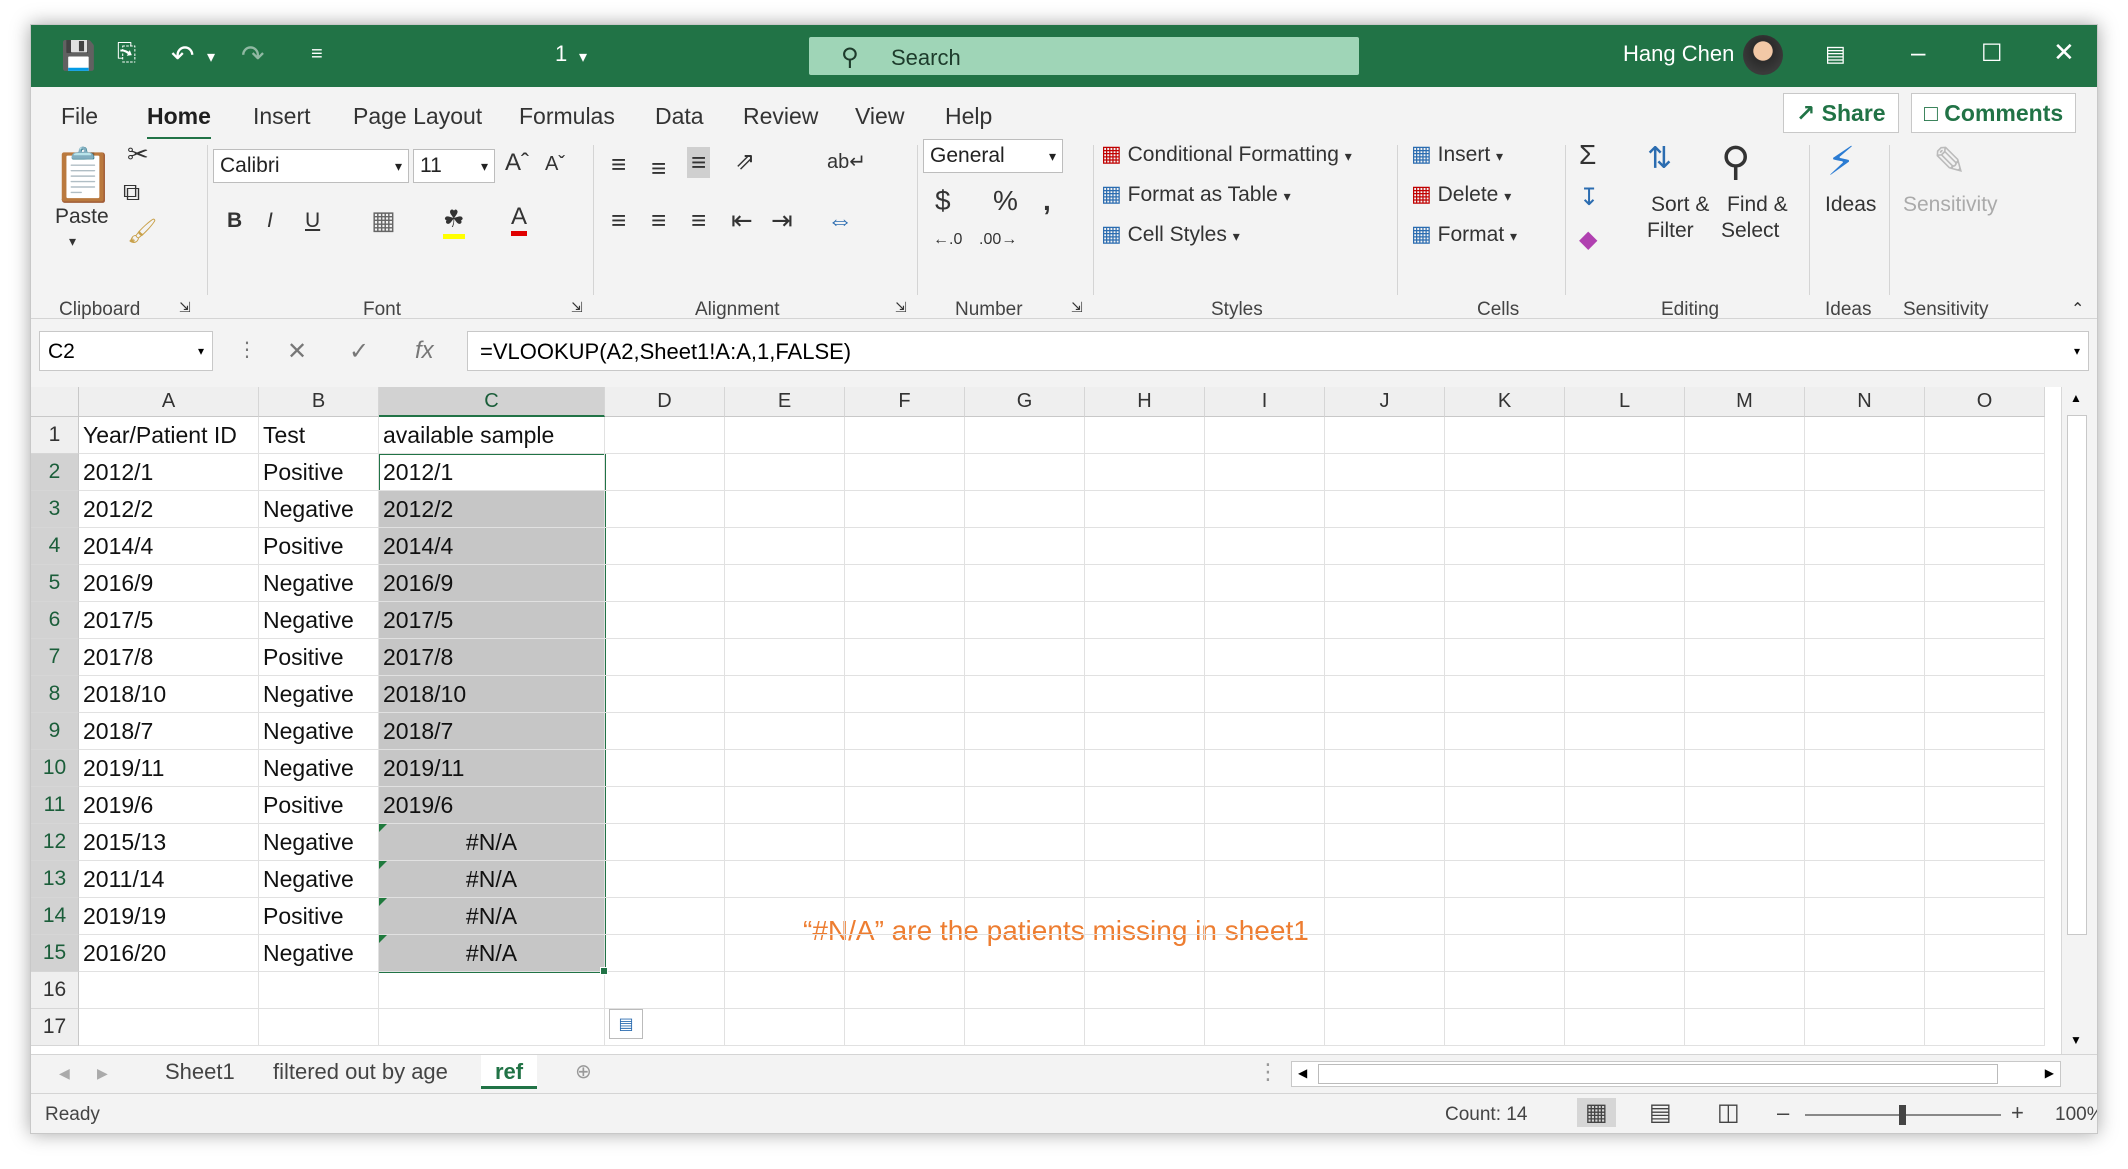 This screenshot has width=2128, height=1169. I want to click on error-cell: #N/A, so click(492, 842).